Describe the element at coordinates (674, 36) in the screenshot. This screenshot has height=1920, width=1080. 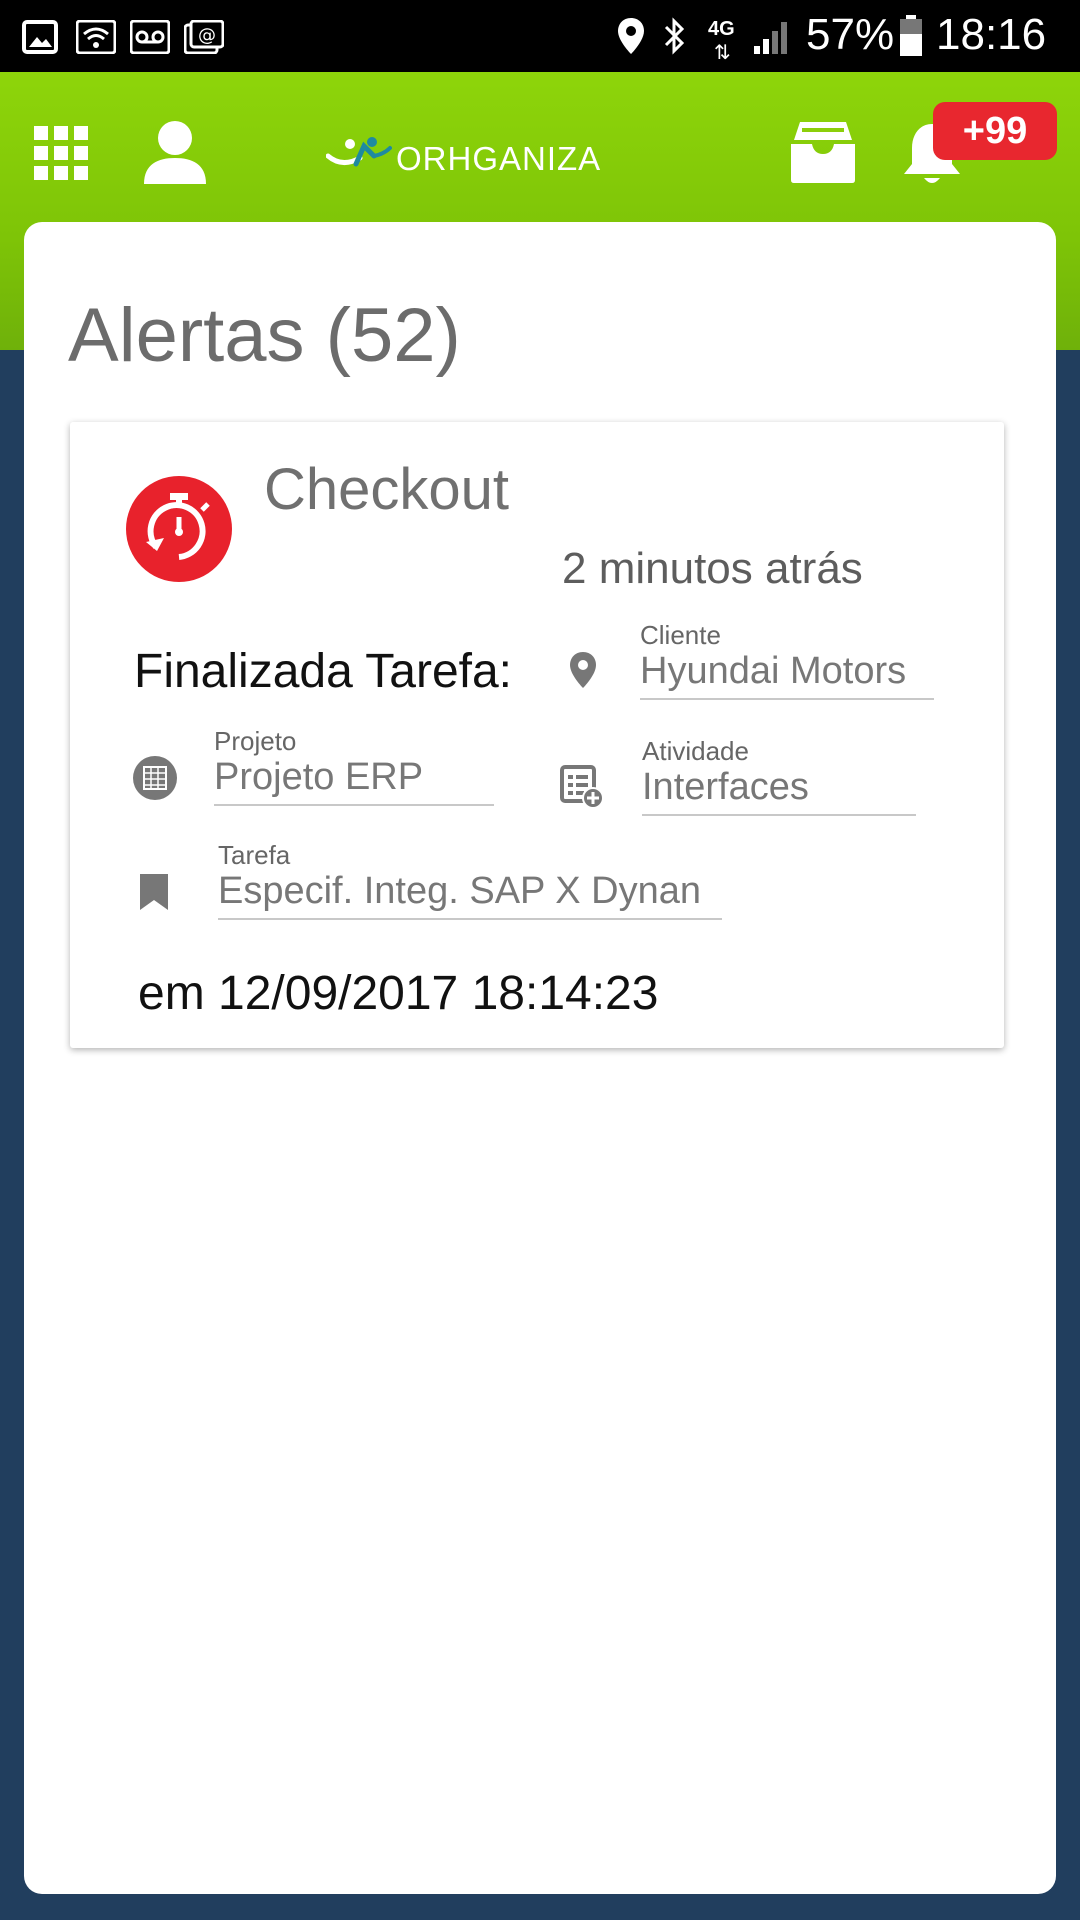
I see `bluetooth-icon` at that location.